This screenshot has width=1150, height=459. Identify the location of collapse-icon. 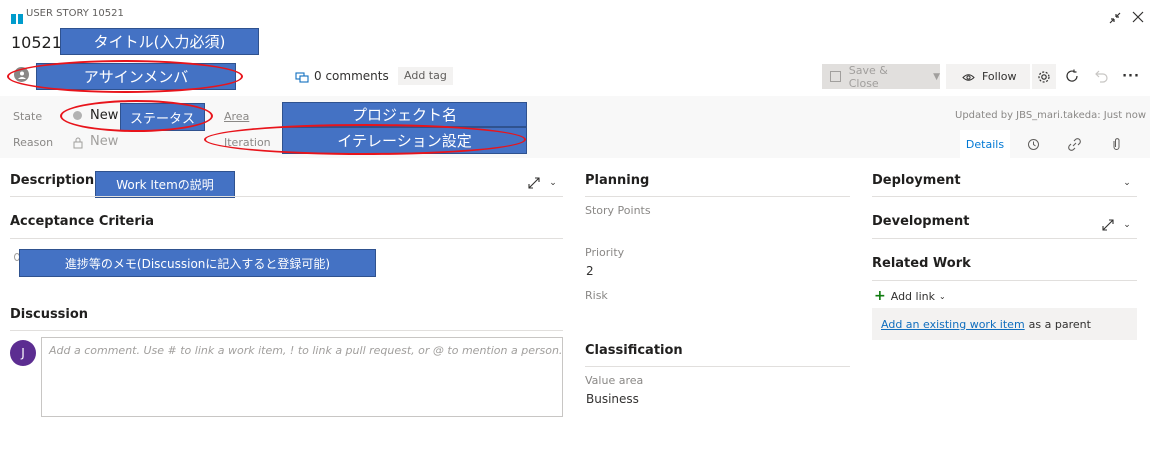
(1115, 18).